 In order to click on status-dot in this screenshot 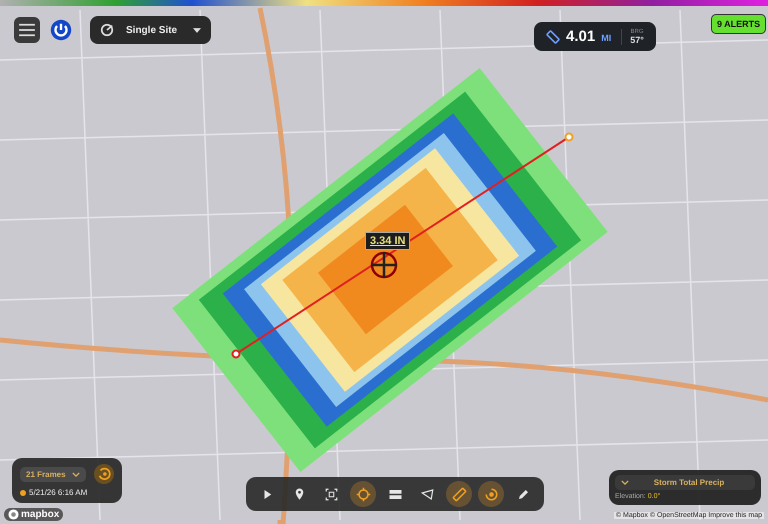, I will do `click(23, 493)`.